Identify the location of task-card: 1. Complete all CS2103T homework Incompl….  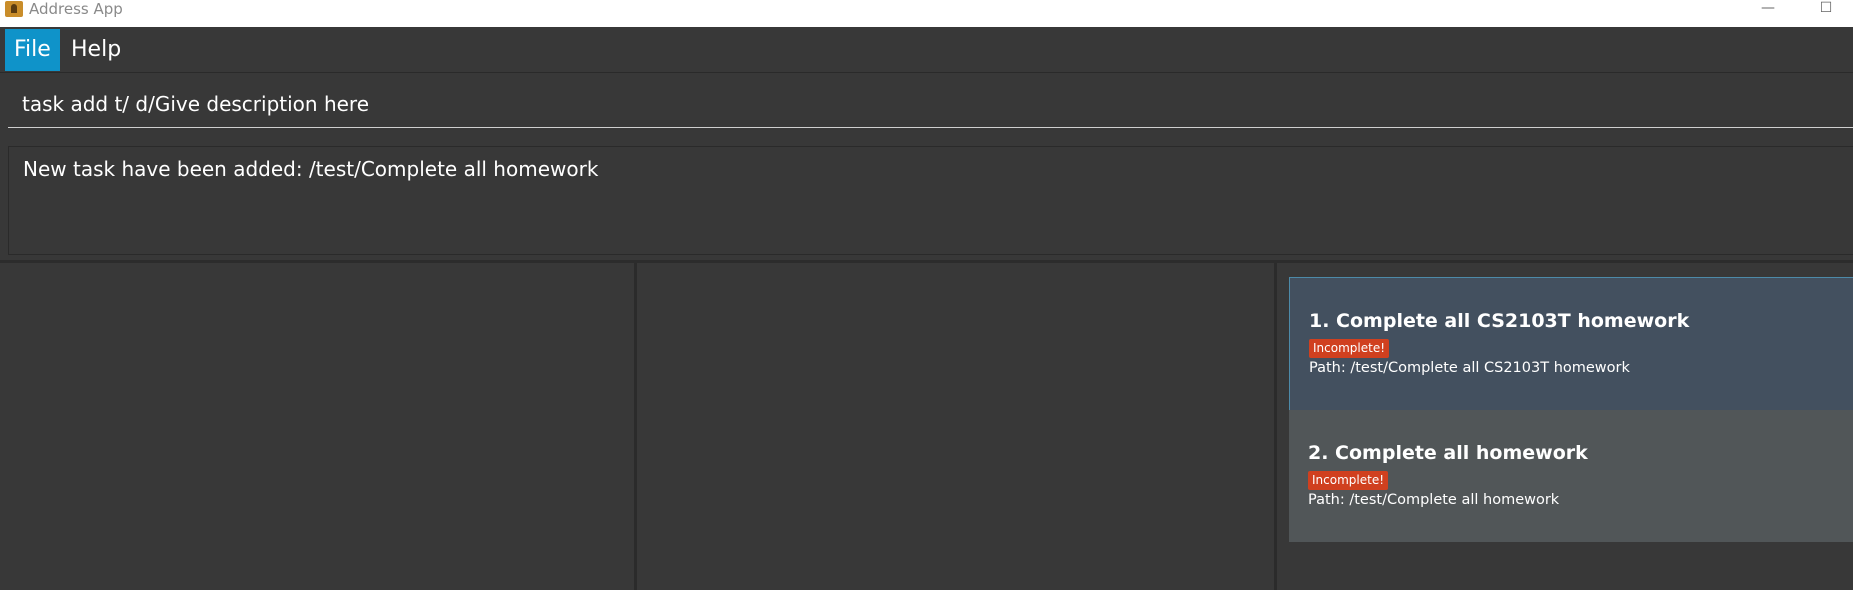
(1571, 344).